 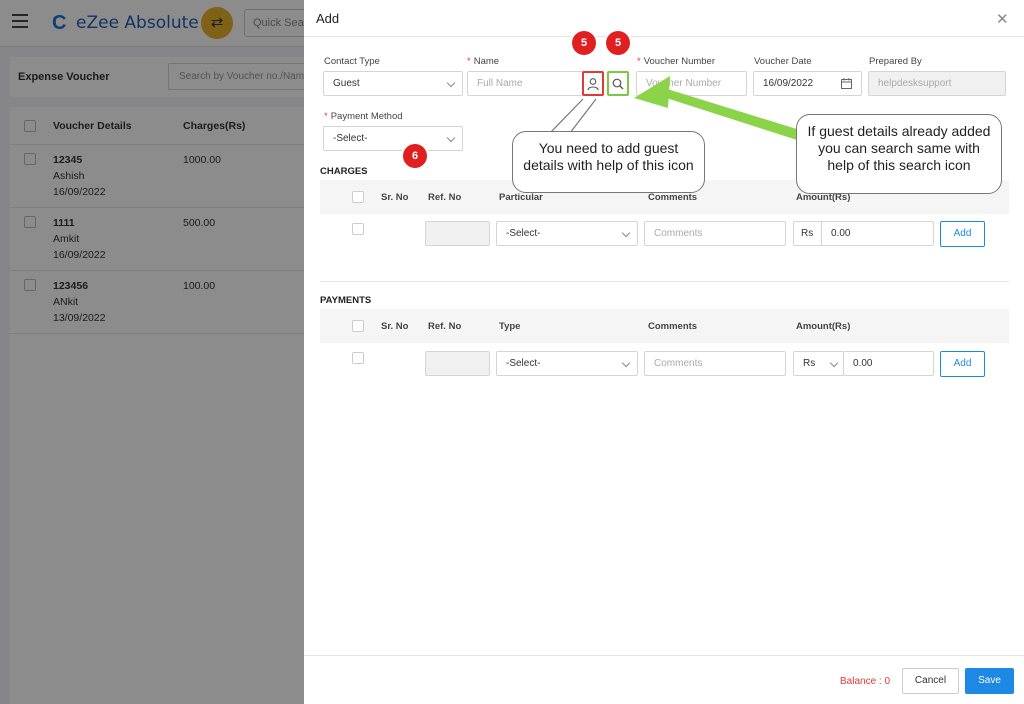 What do you see at coordinates (523, 363) in the screenshot?
I see `payment-type-value: -Select-` at bounding box center [523, 363].